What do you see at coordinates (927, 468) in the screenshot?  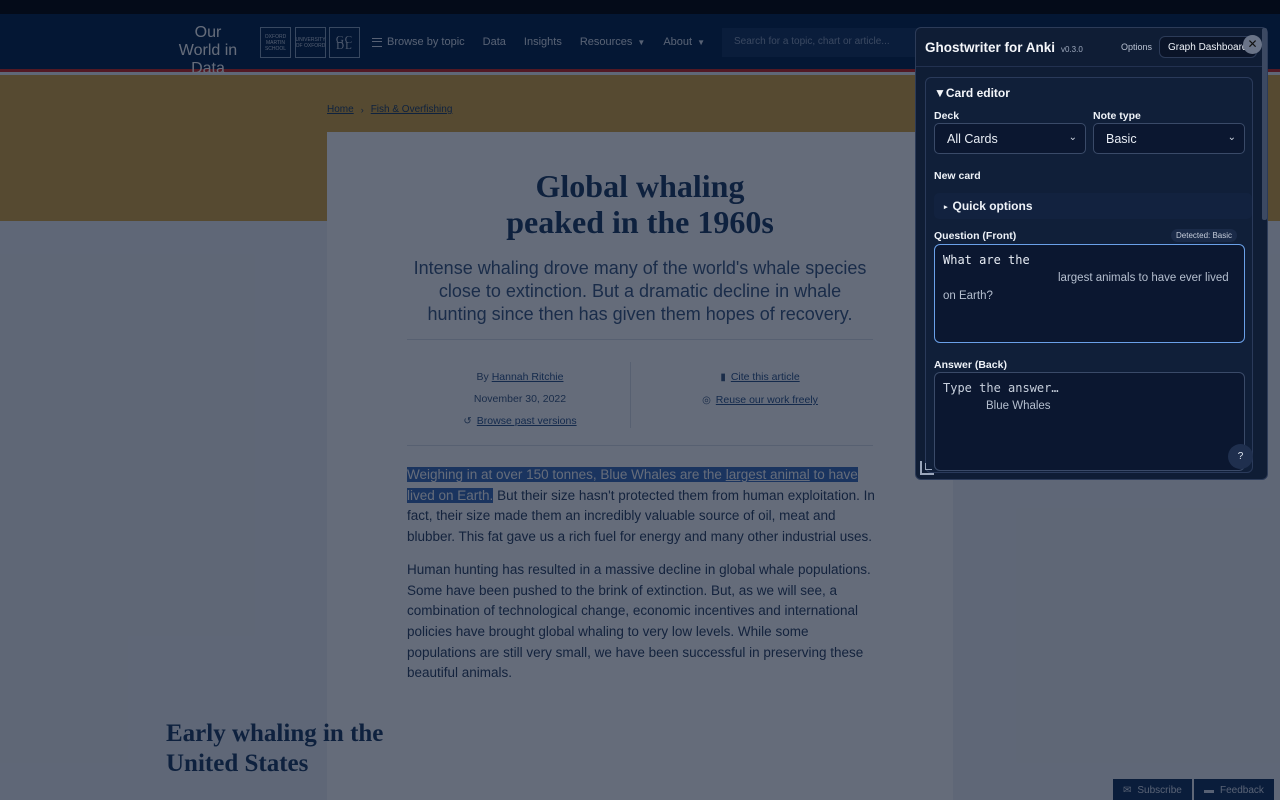 I see `resize-handle-icon` at bounding box center [927, 468].